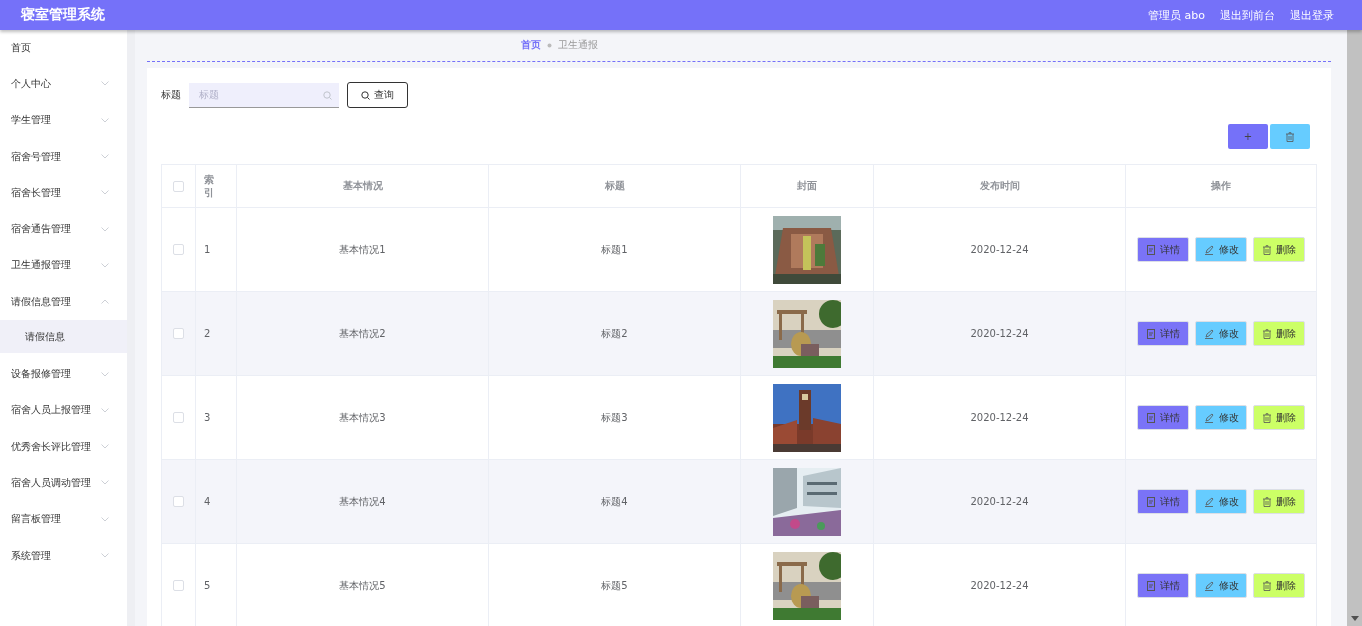 The width and height of the screenshot is (1362, 626). I want to click on sidebar-item: 设备报修管理, so click(63, 374).